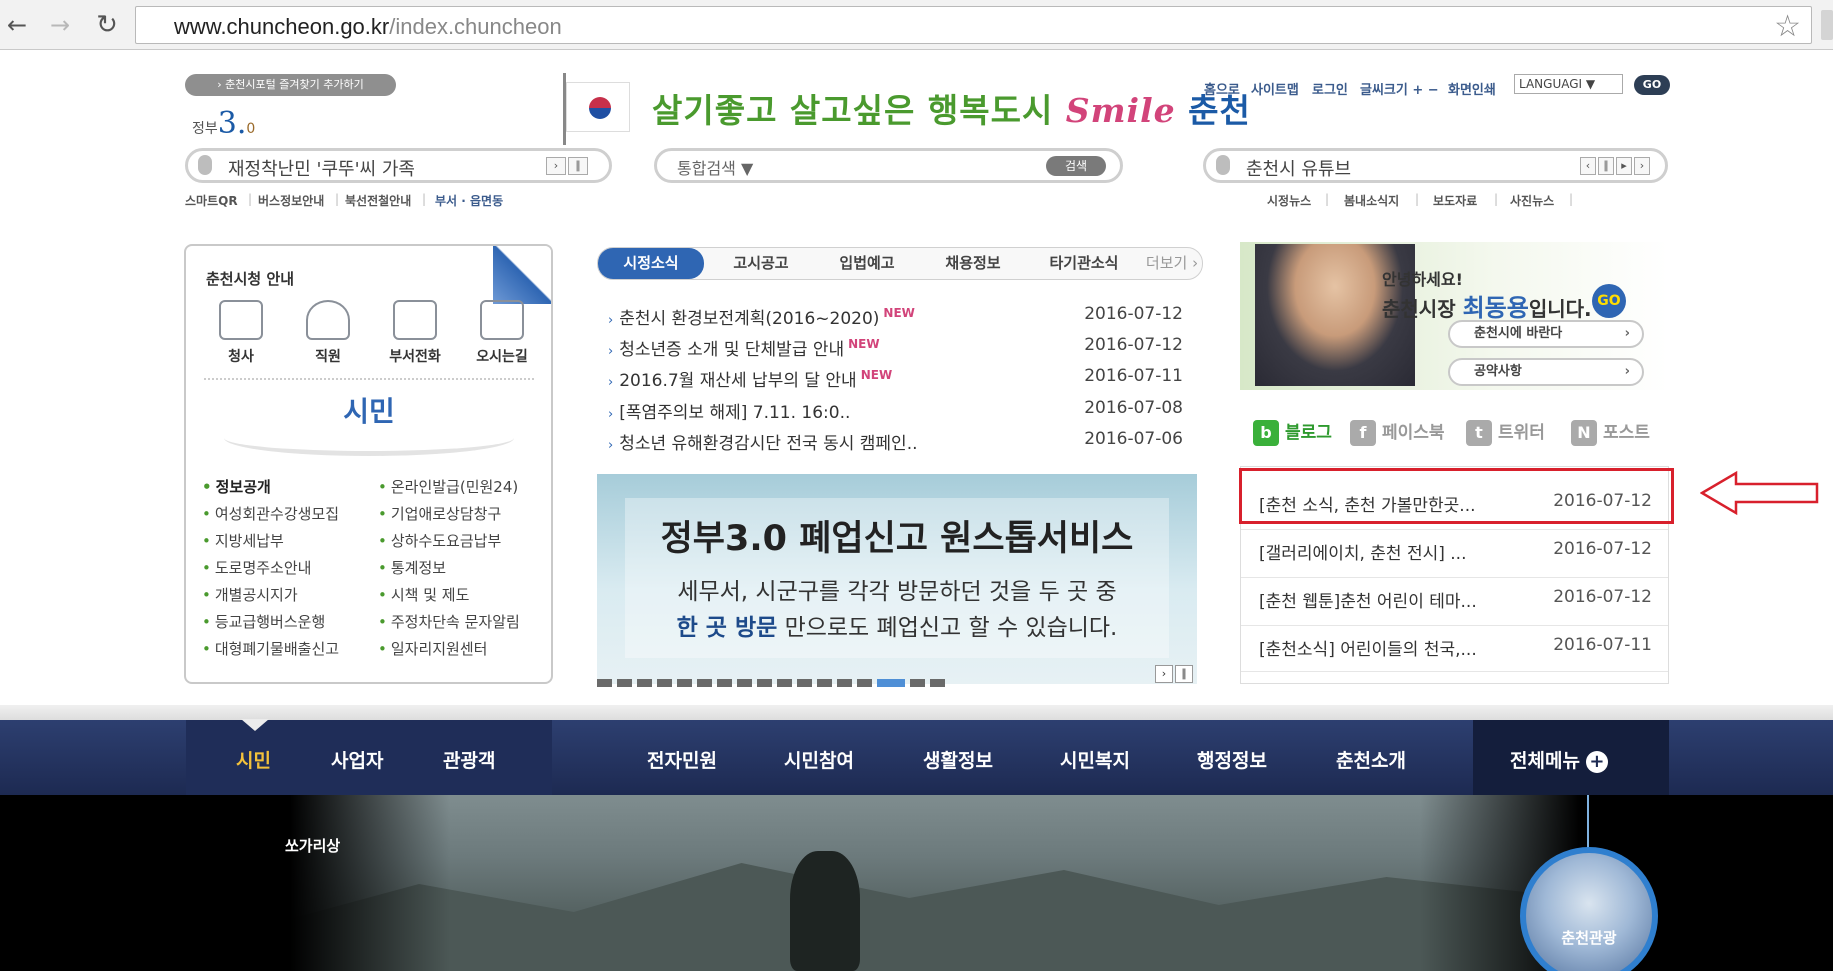  I want to click on news-item: › 청소년증 소개 및 단체발급 안내 NEW 2016-07-12, so click(895, 347).